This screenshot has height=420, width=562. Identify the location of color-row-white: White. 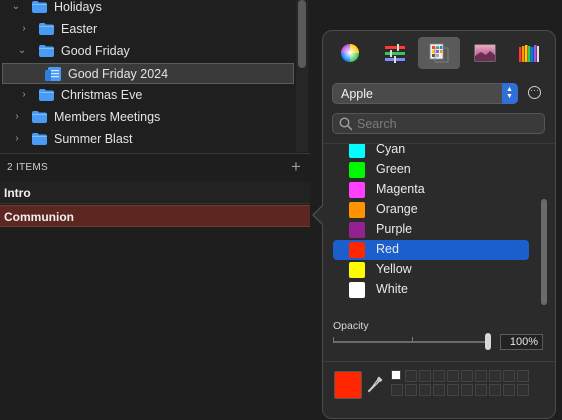
(431, 290).